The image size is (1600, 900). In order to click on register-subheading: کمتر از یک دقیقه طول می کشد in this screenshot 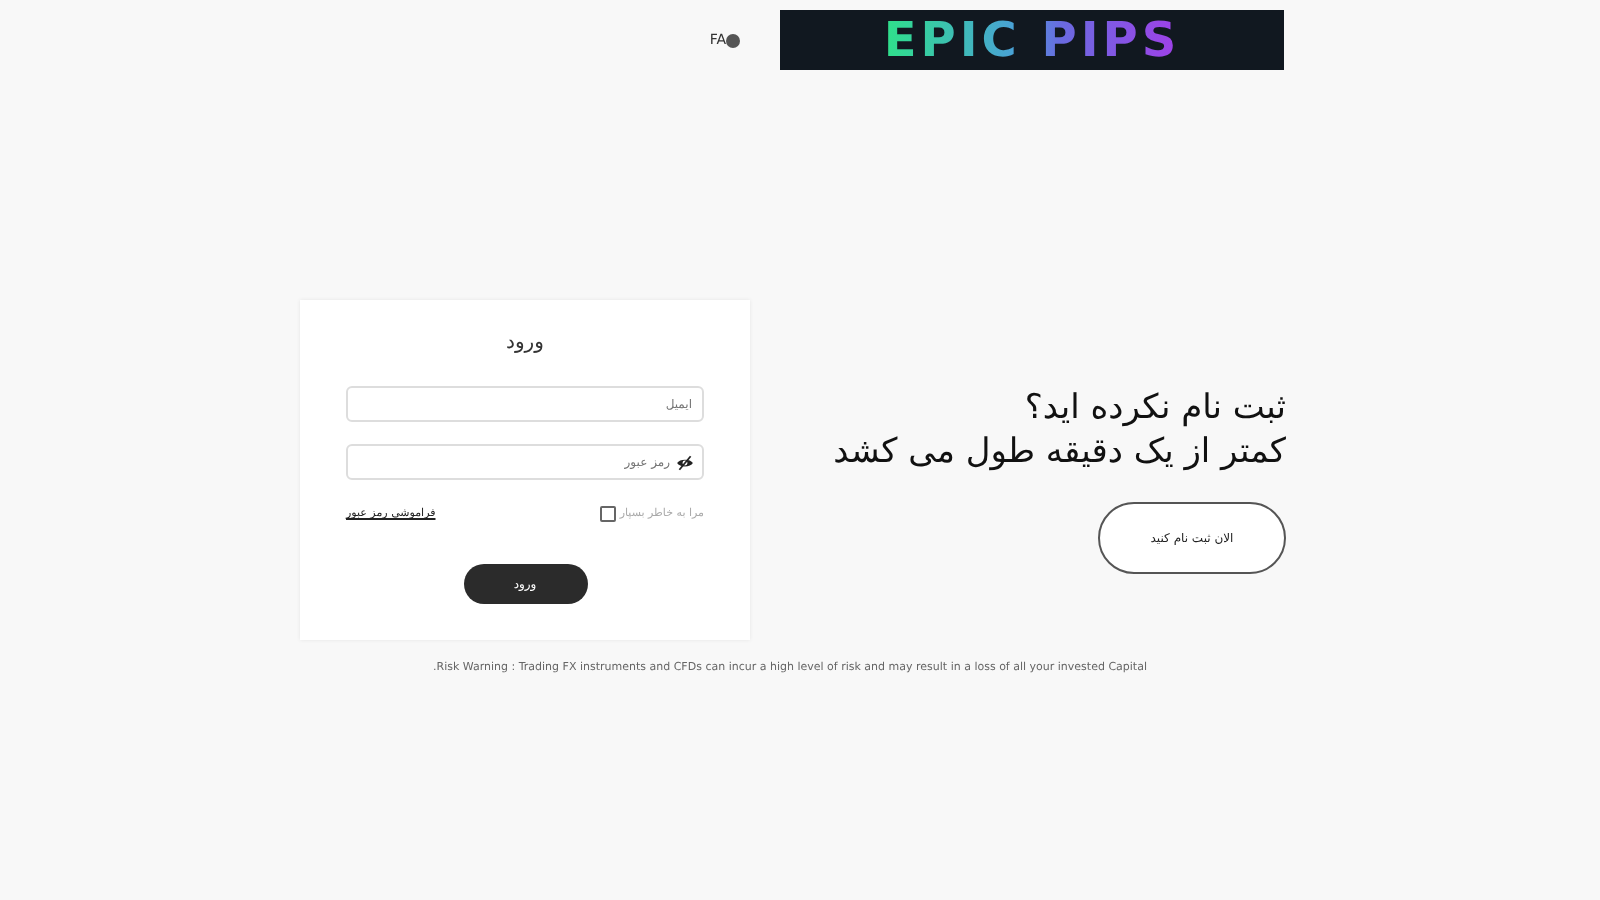, I will do `click(1059, 452)`.